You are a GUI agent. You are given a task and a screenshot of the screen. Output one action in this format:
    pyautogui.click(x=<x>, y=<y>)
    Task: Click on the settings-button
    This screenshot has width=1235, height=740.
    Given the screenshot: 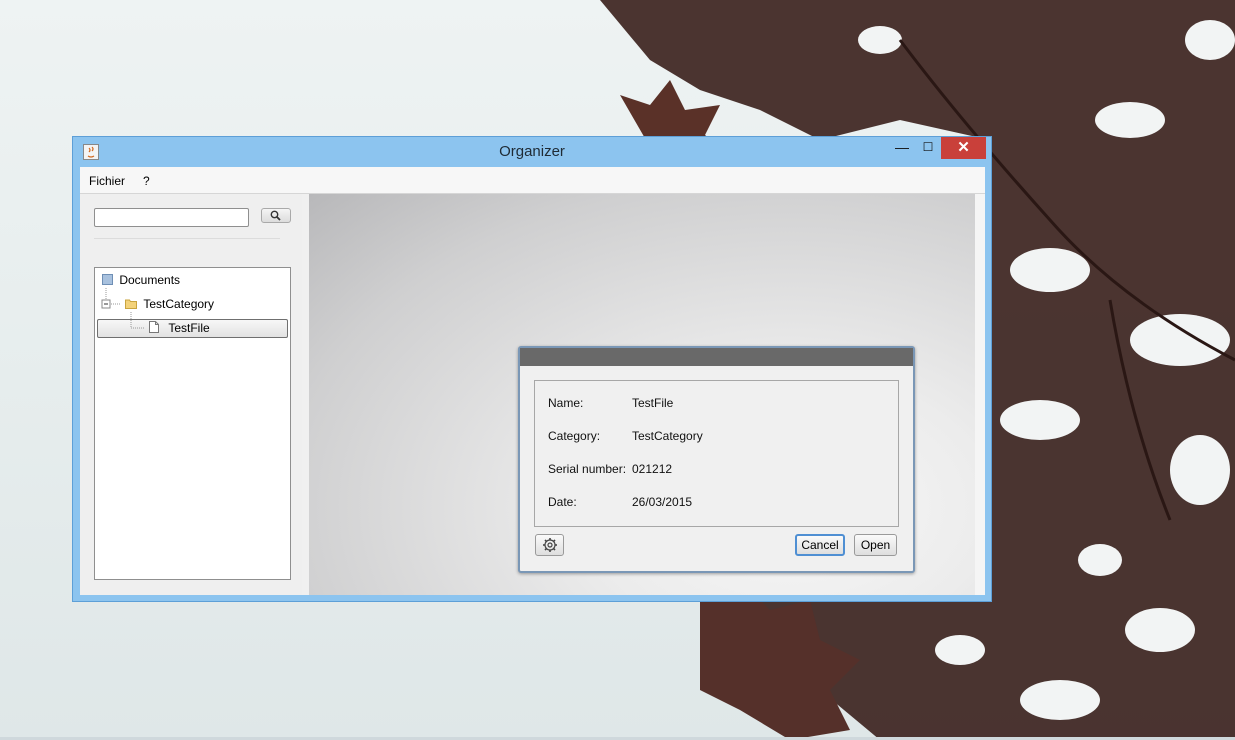 What is the action you would take?
    pyautogui.click(x=549, y=545)
    